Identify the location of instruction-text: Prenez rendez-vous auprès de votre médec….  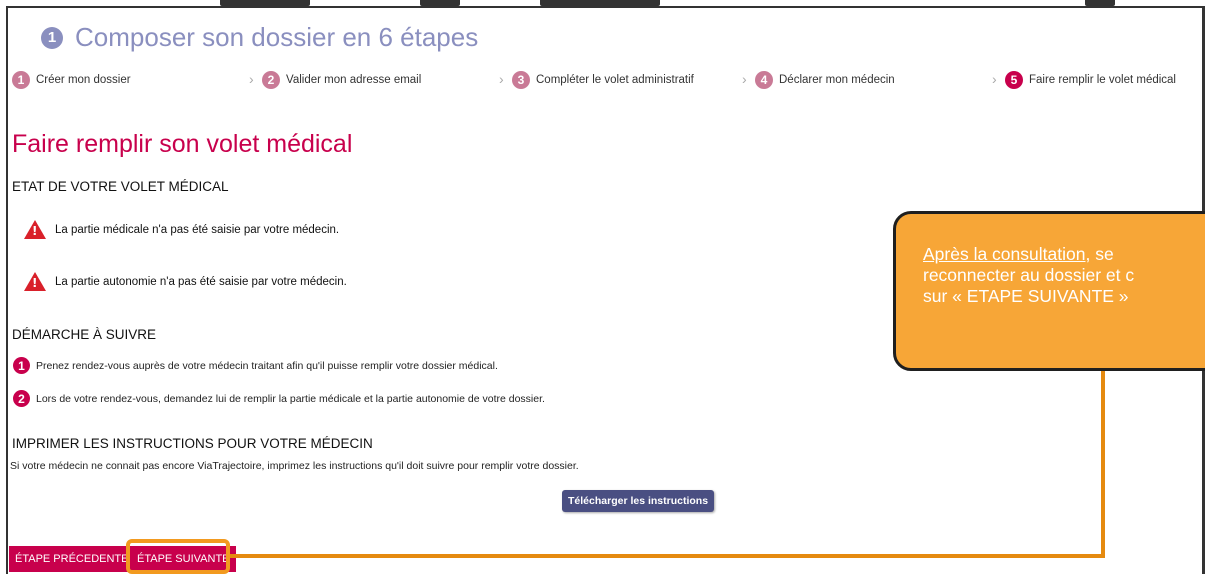
(267, 365).